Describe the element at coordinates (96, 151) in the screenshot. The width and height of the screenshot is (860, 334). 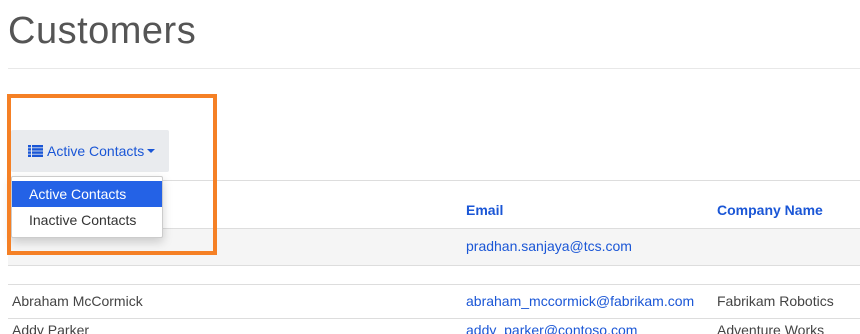
I see `view-selector-label: Active Contacts` at that location.